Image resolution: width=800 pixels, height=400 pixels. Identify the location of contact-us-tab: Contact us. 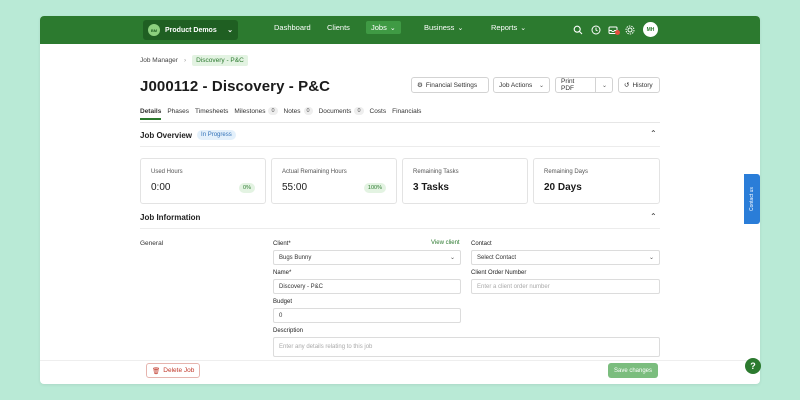
(752, 199).